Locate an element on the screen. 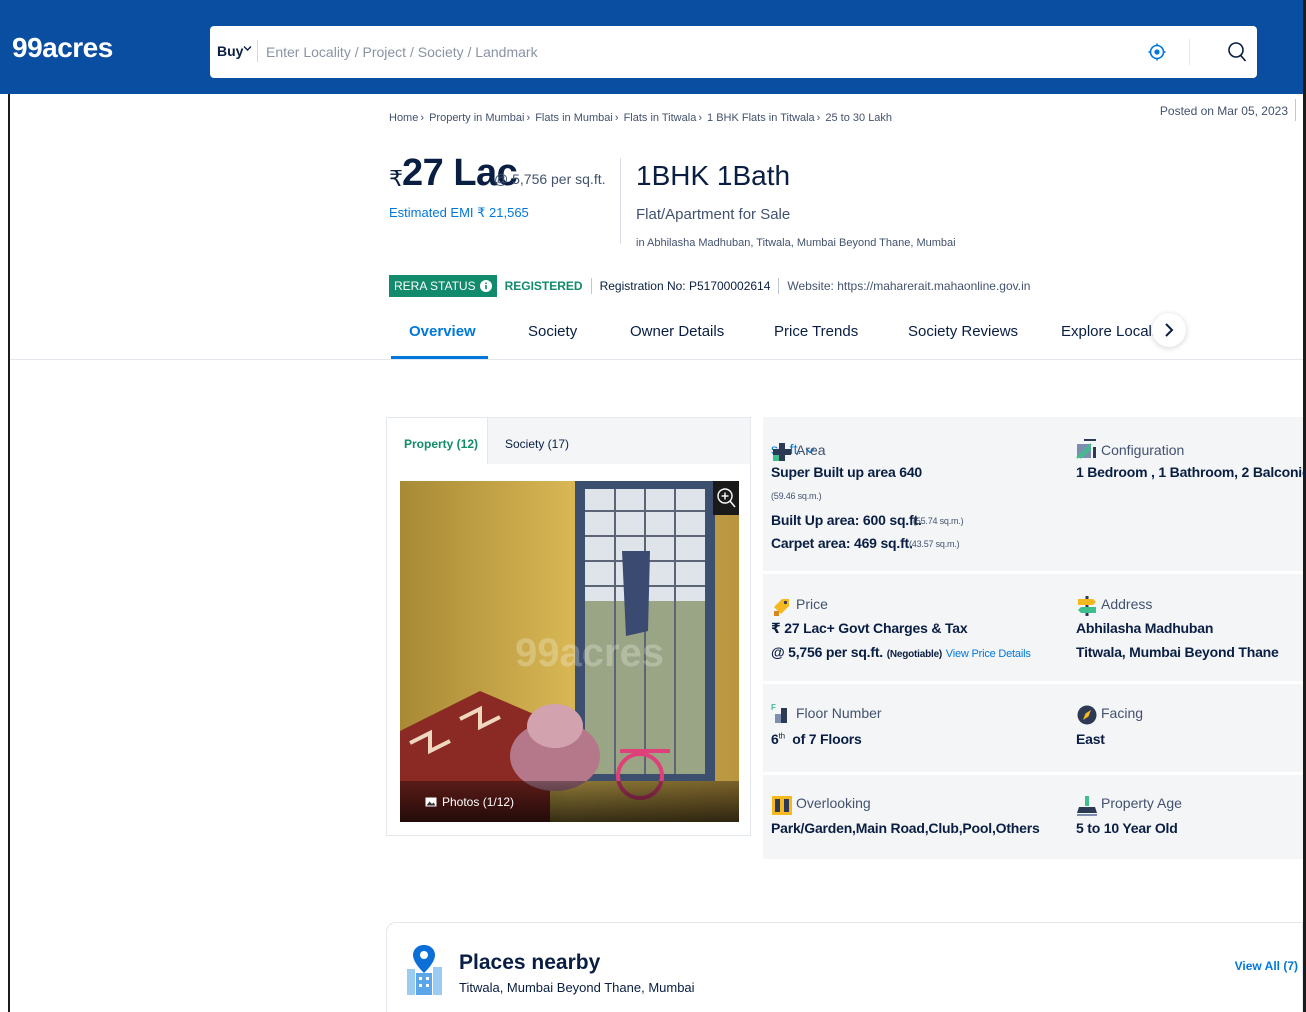  carpet-sqm: (43.57 sq.m.) is located at coordinates (934, 544).